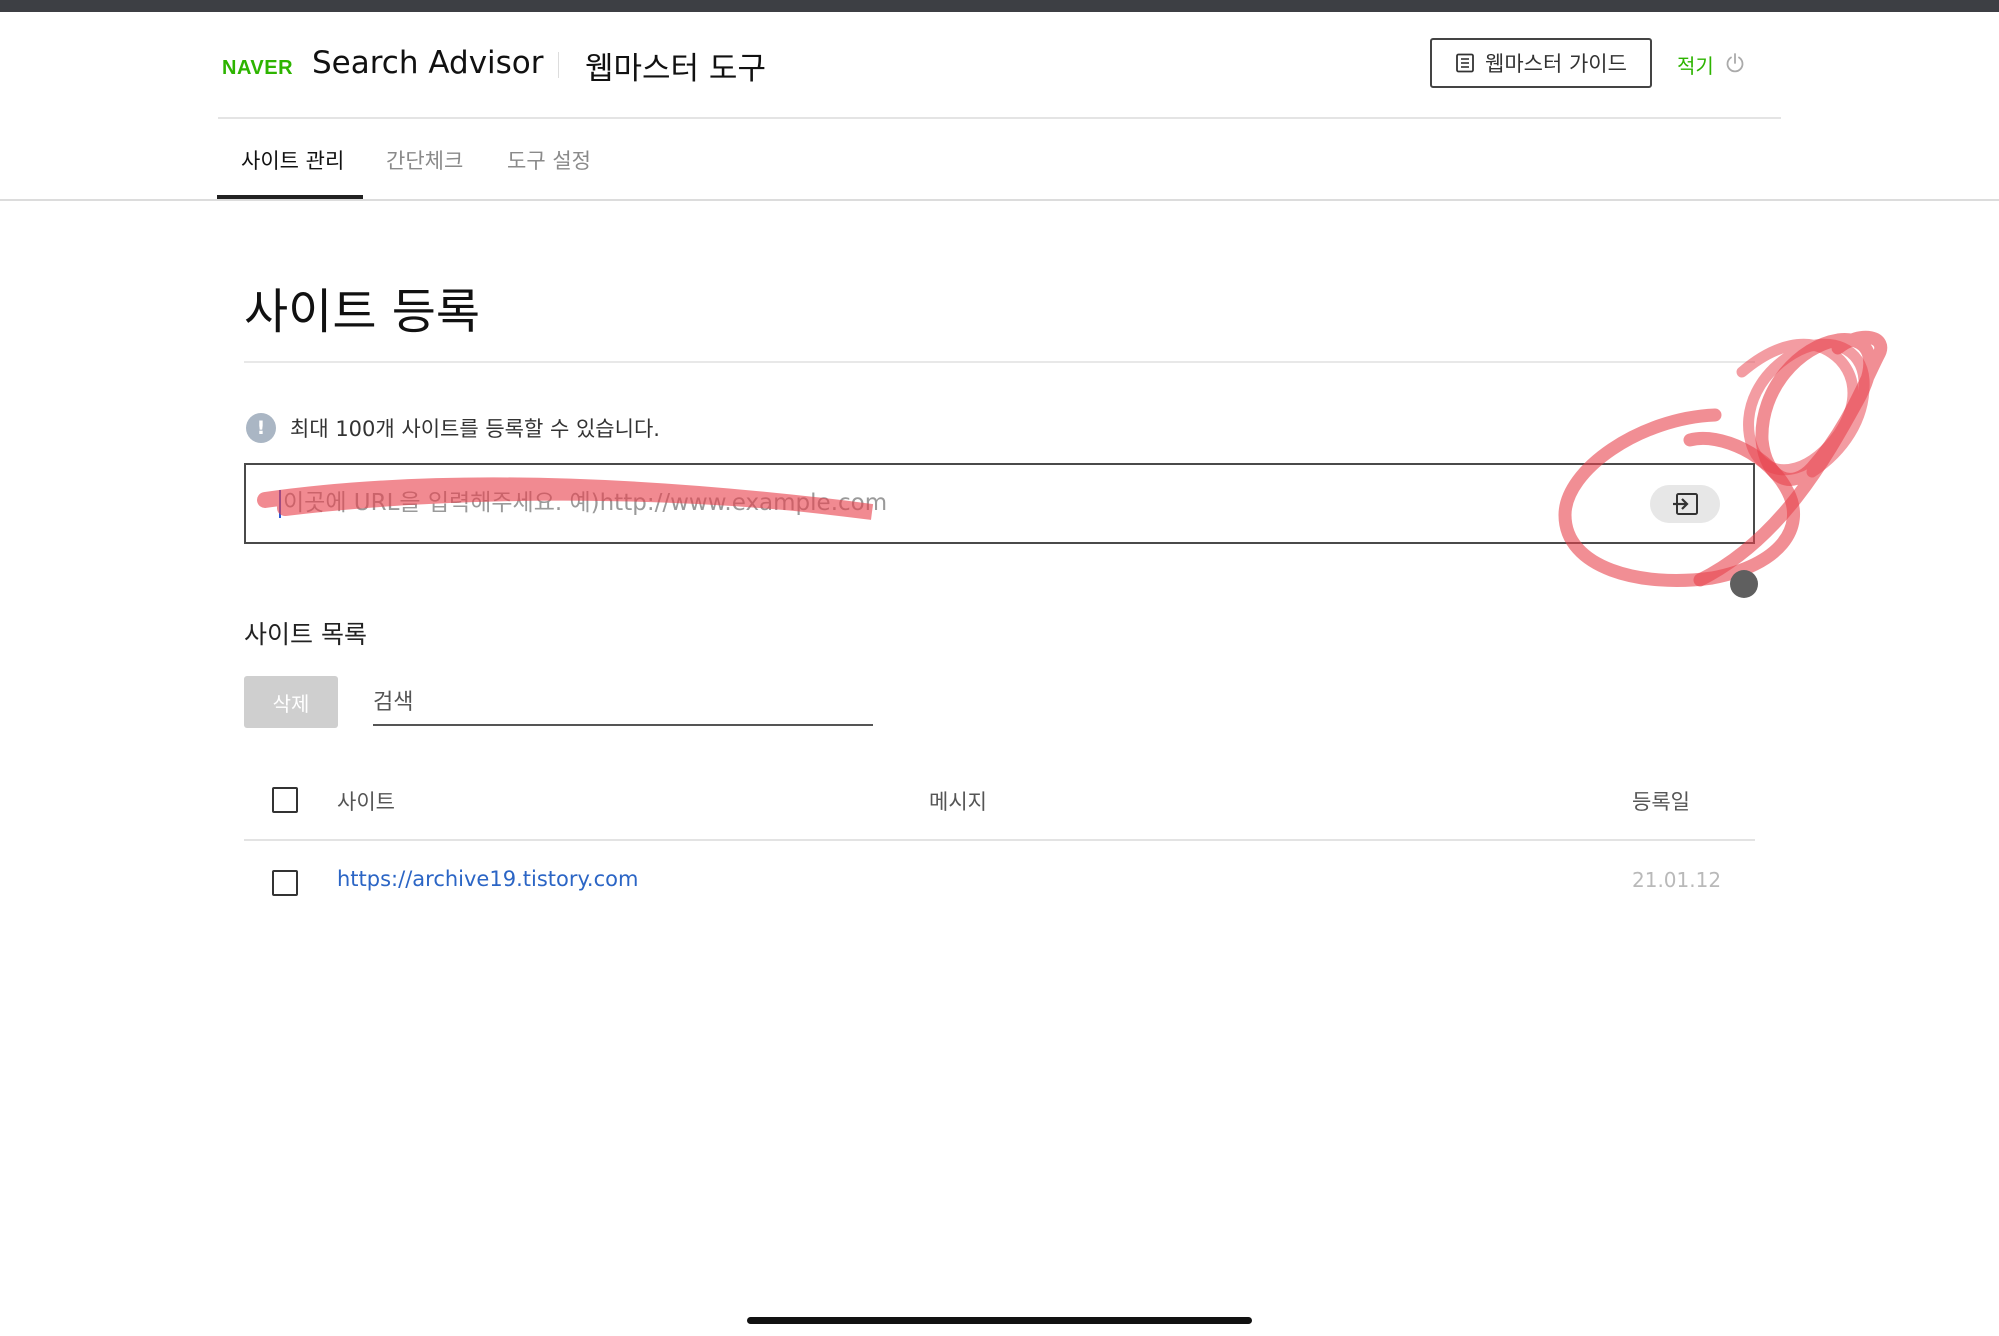 This screenshot has height=1336, width=1999. I want to click on submit-url-button, so click(1685, 504).